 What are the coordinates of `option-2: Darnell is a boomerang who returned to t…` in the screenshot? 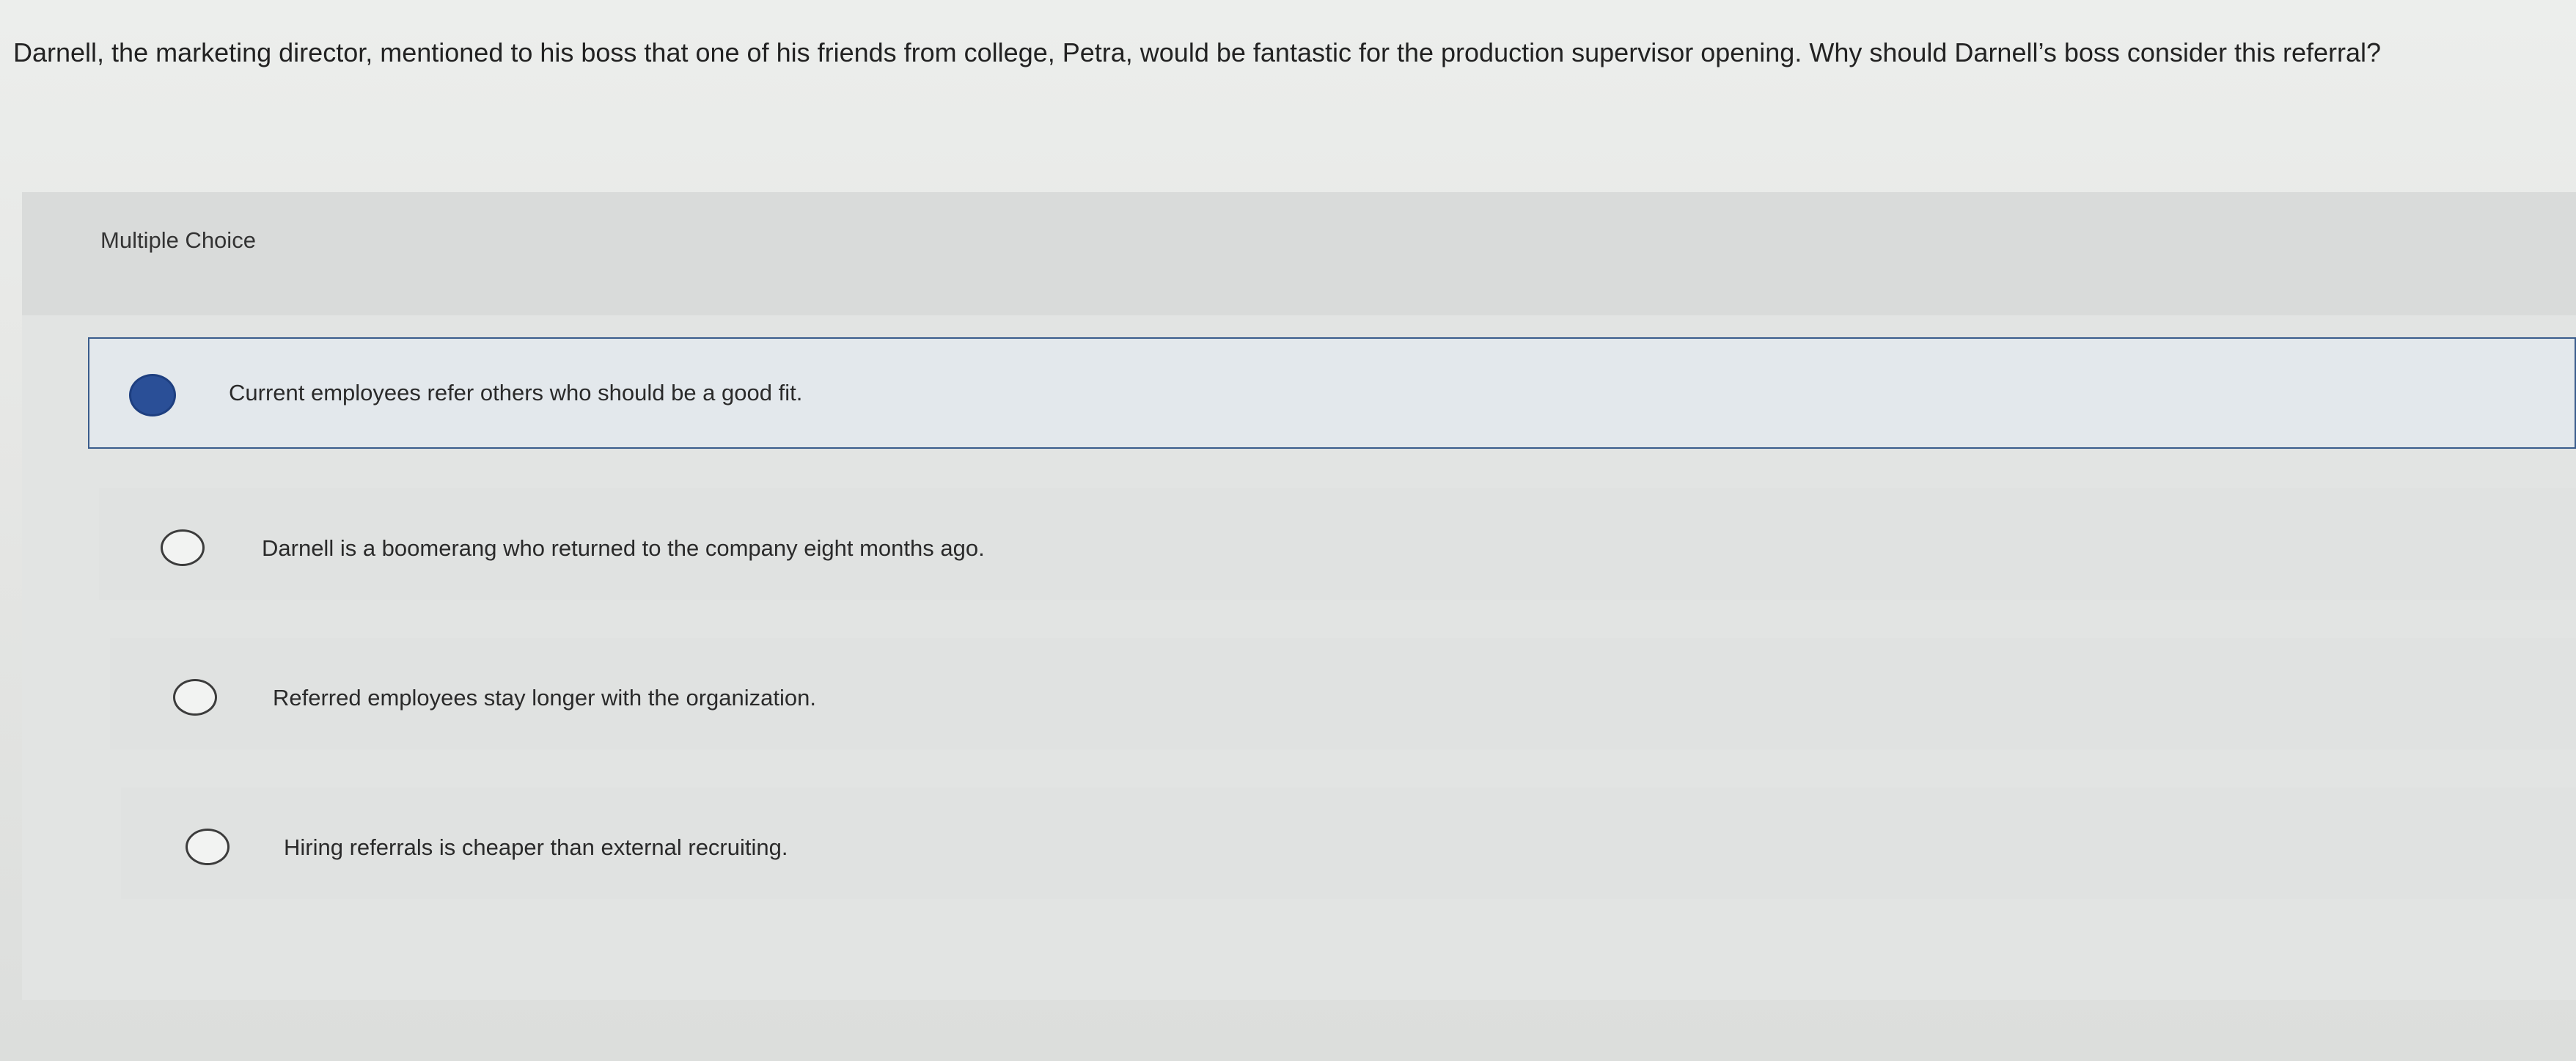 It's located at (1338, 544).